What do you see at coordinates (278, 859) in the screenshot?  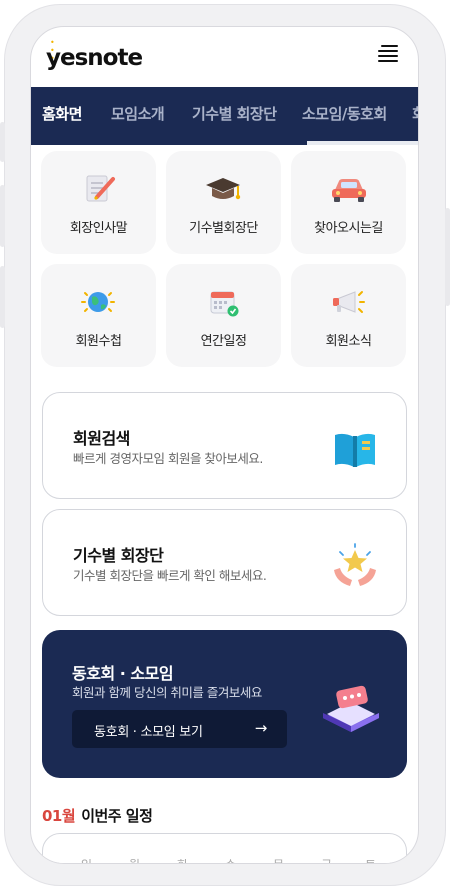 I see `weekday-label: 목` at bounding box center [278, 859].